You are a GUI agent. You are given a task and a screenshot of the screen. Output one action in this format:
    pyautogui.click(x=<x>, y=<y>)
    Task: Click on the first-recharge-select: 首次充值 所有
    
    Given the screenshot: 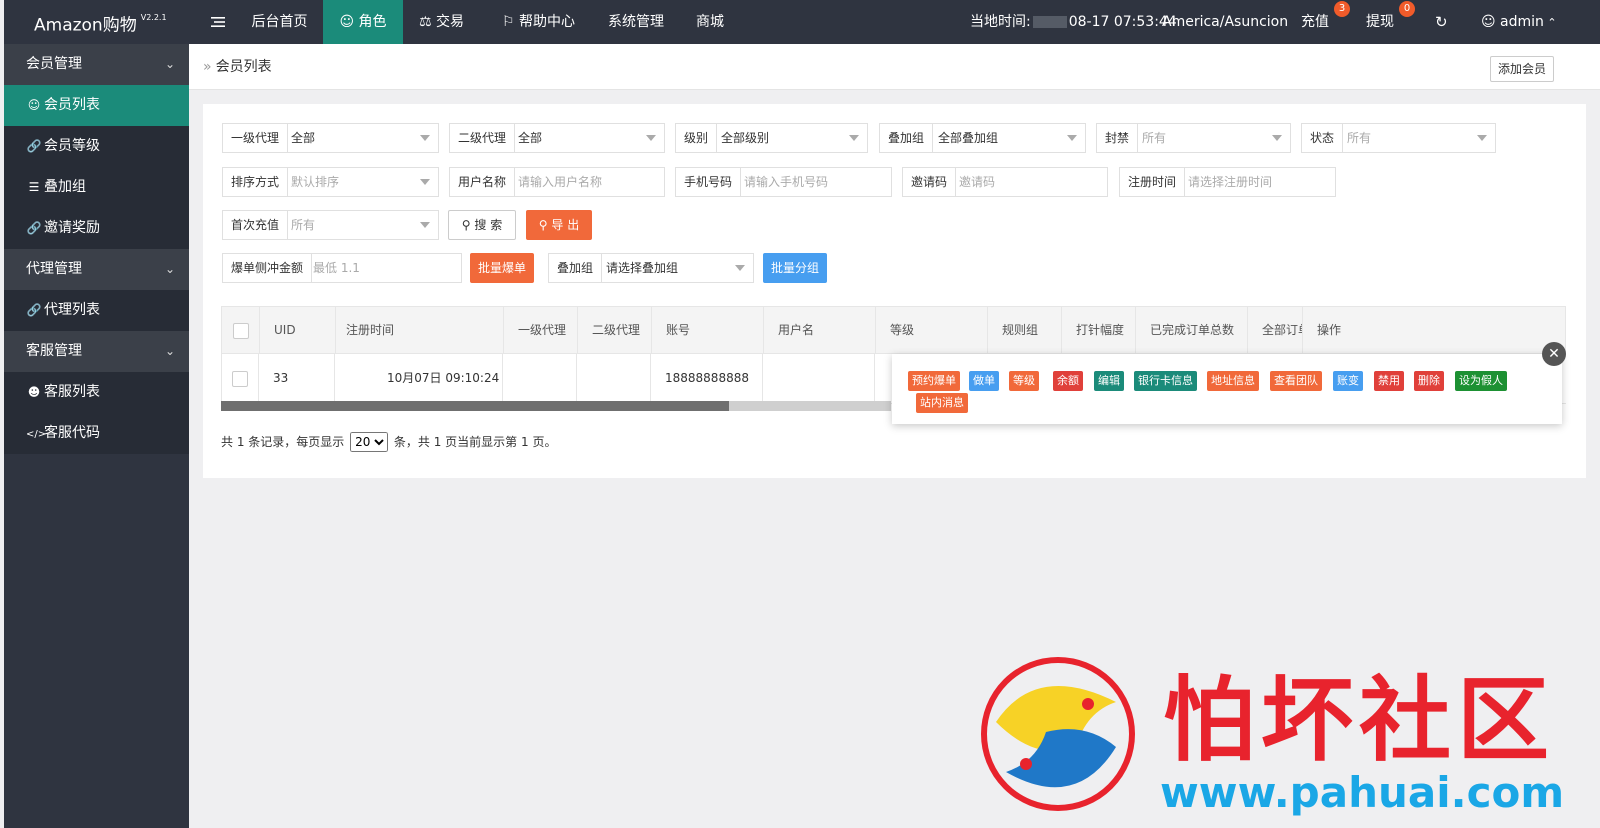 What is the action you would take?
    pyautogui.click(x=330, y=225)
    